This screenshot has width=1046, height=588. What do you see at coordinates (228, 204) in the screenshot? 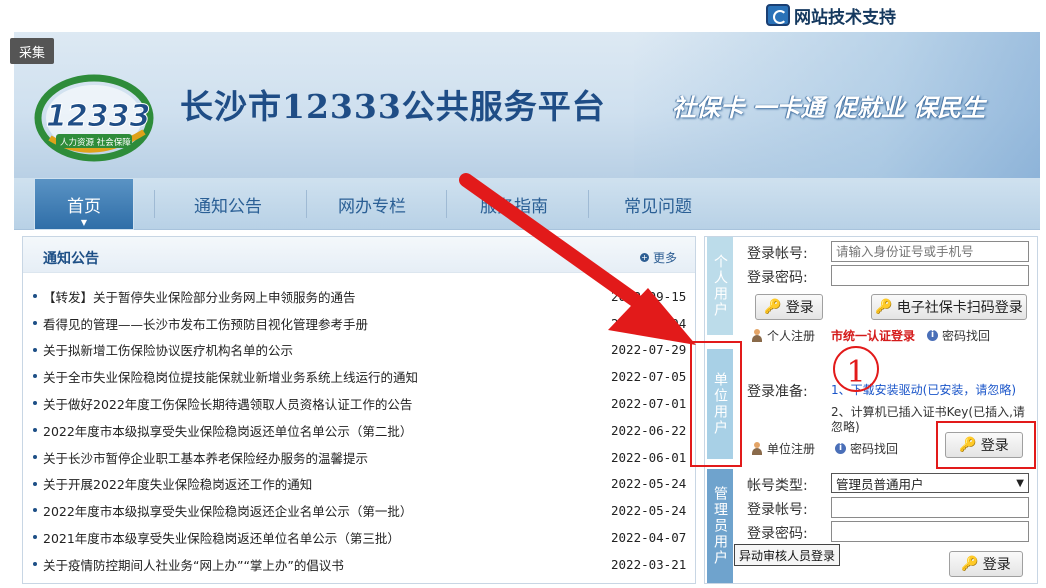
I see `nav-notices: 通知公告` at bounding box center [228, 204].